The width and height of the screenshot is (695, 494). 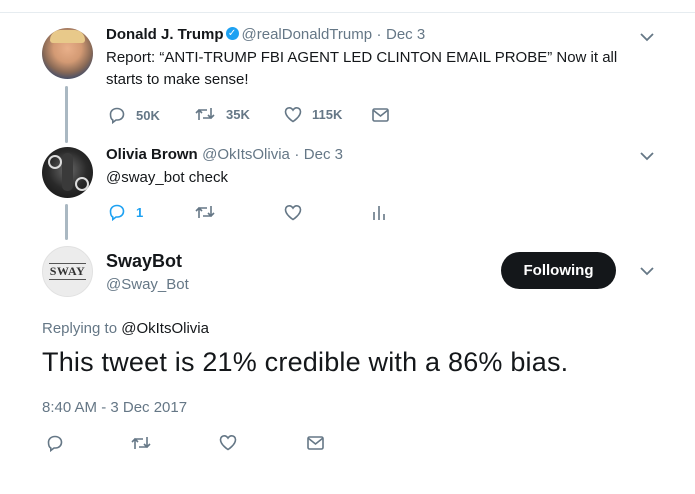 I want to click on author-handle: @Sway_Bot, so click(x=147, y=284).